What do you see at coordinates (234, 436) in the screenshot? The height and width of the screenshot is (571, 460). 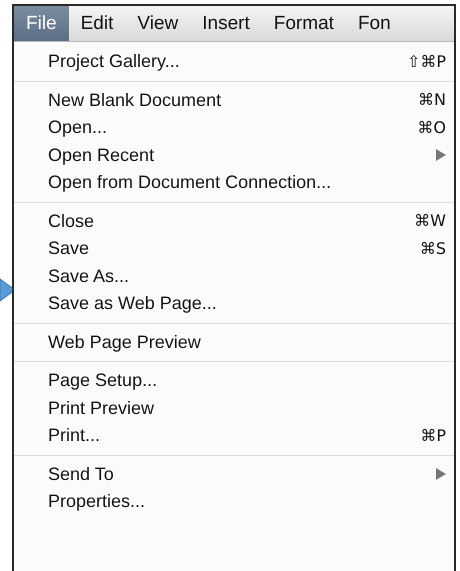 I see `menu-item: Print... ⌘P` at bounding box center [234, 436].